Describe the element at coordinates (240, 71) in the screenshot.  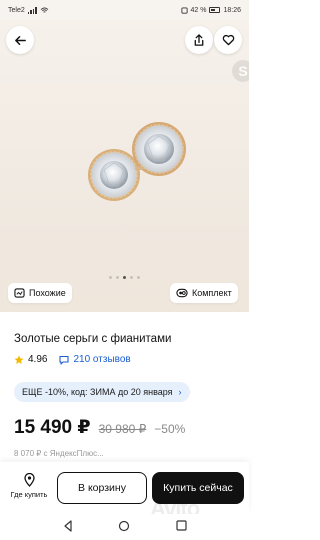
I see `seller-badge: S` at that location.